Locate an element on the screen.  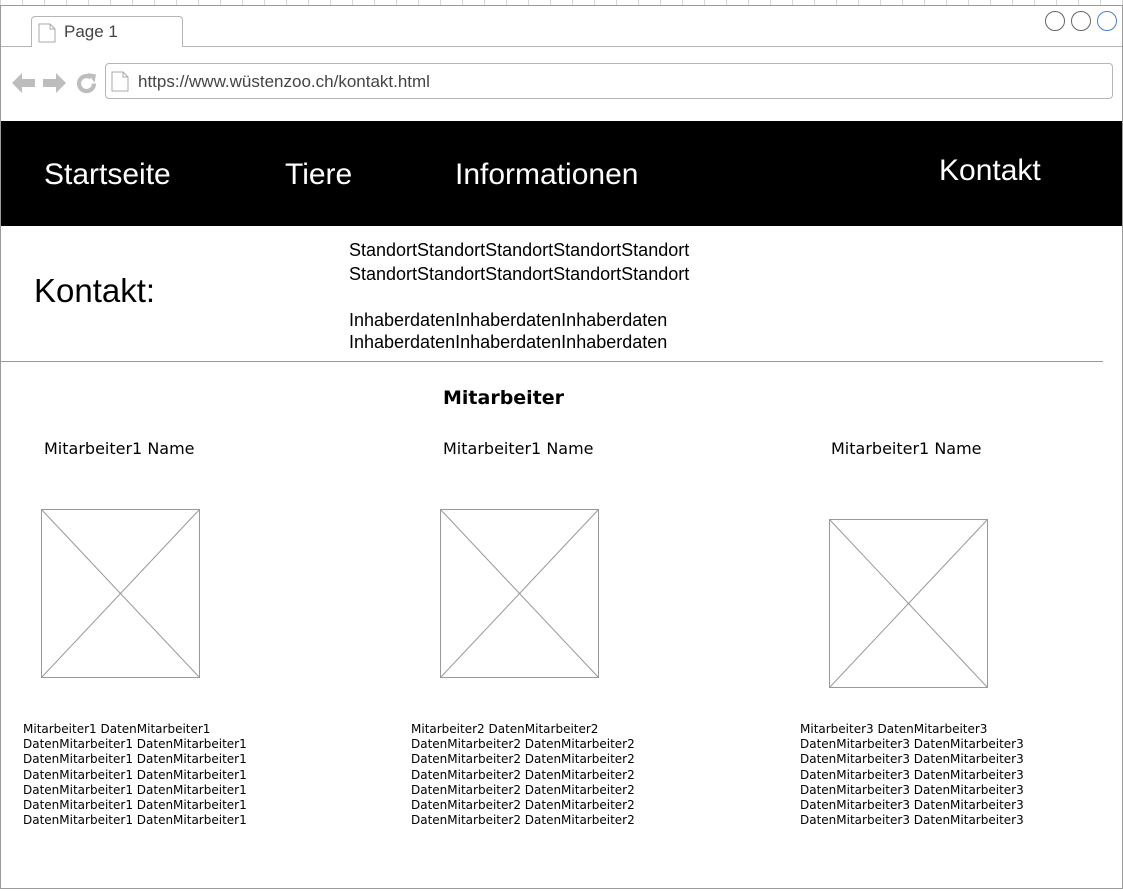
section-divider is located at coordinates (552, 361).